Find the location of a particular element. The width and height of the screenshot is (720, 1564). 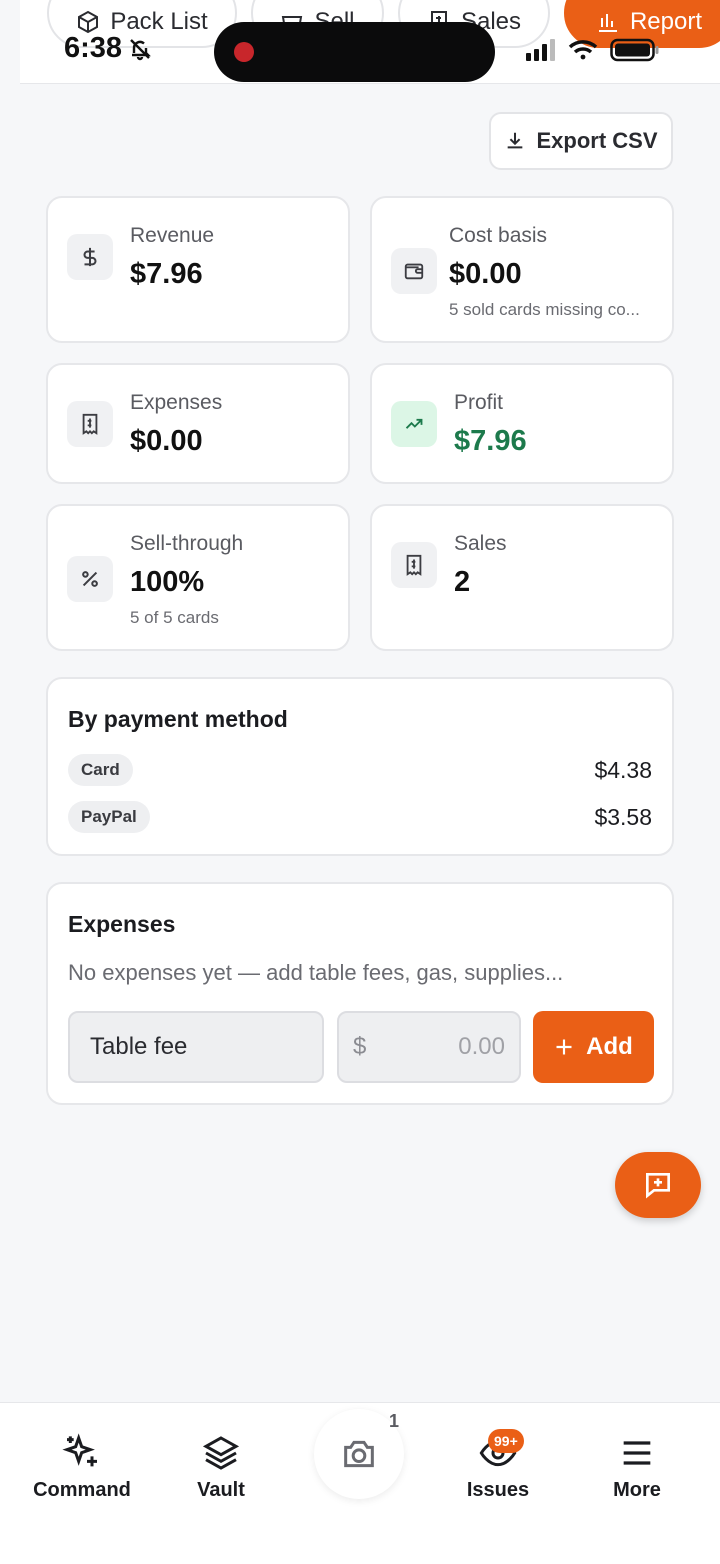

wallet-icon is located at coordinates (414, 271).